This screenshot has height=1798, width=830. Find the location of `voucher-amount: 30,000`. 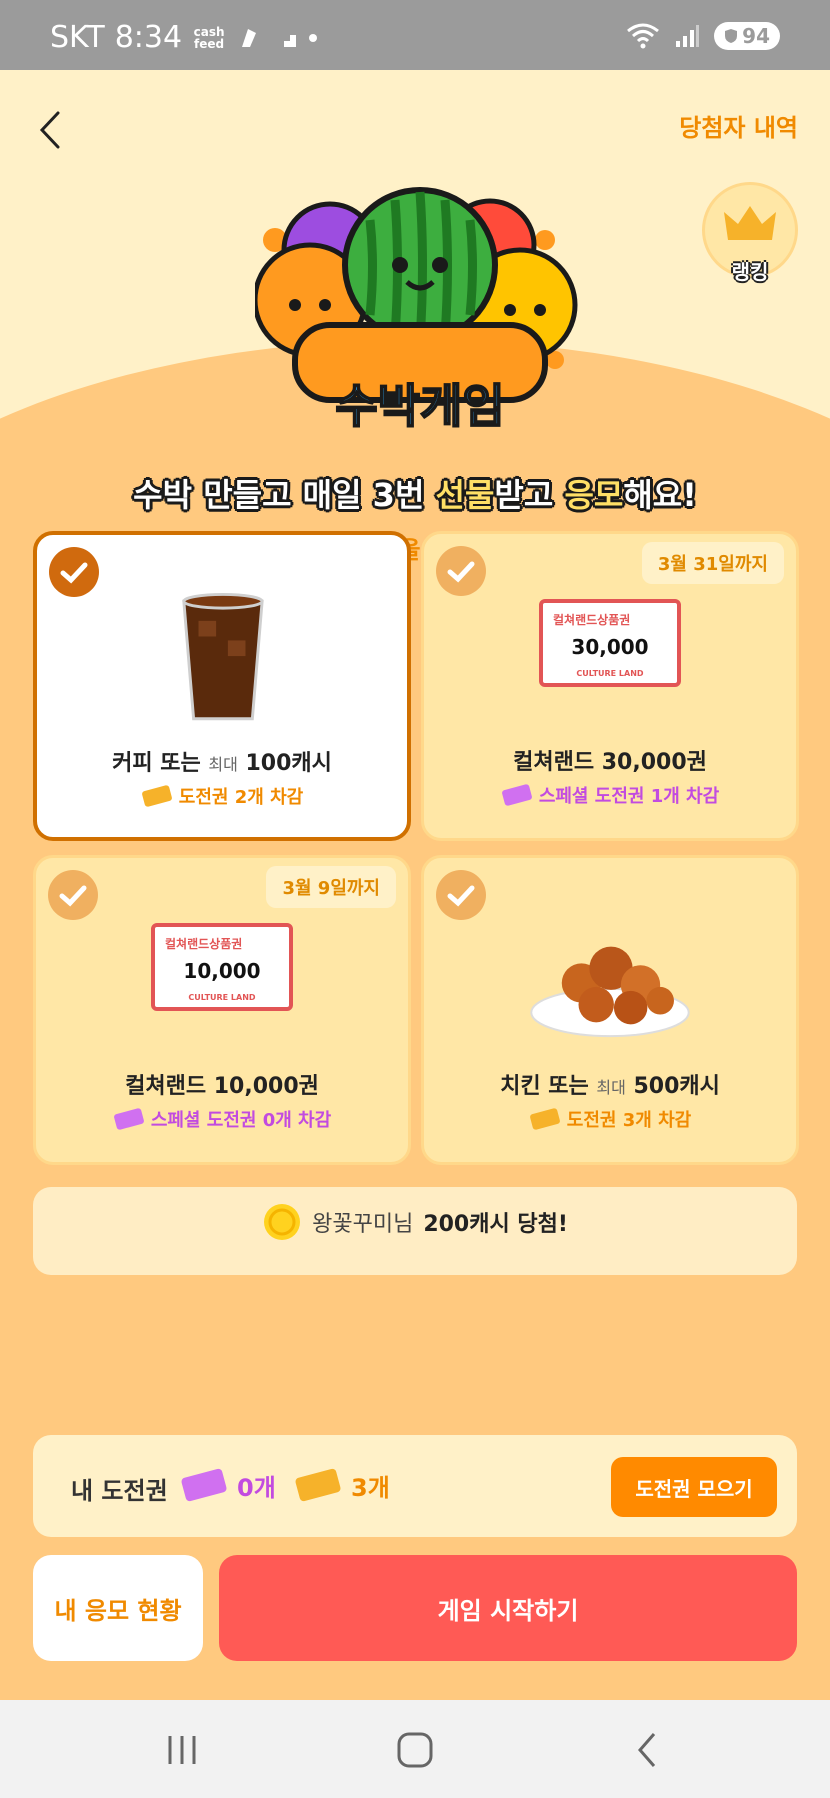

voucher-amount: 30,000 is located at coordinates (610, 647).